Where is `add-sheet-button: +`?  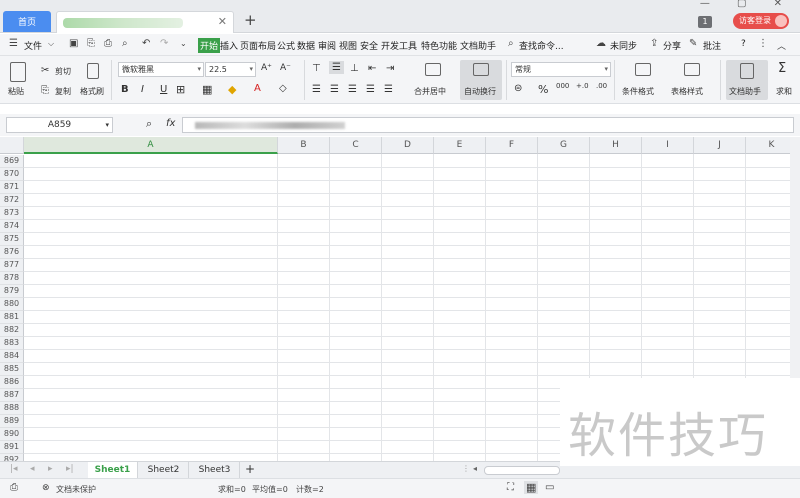 add-sheet-button: + is located at coordinates (250, 469).